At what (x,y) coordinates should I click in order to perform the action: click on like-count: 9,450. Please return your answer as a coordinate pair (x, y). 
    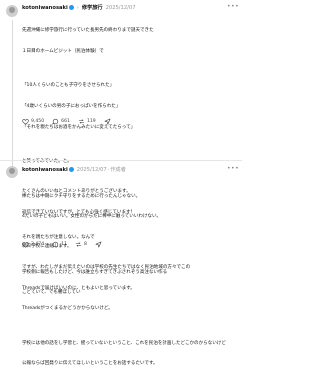
    Looking at the image, I should click on (38, 121).